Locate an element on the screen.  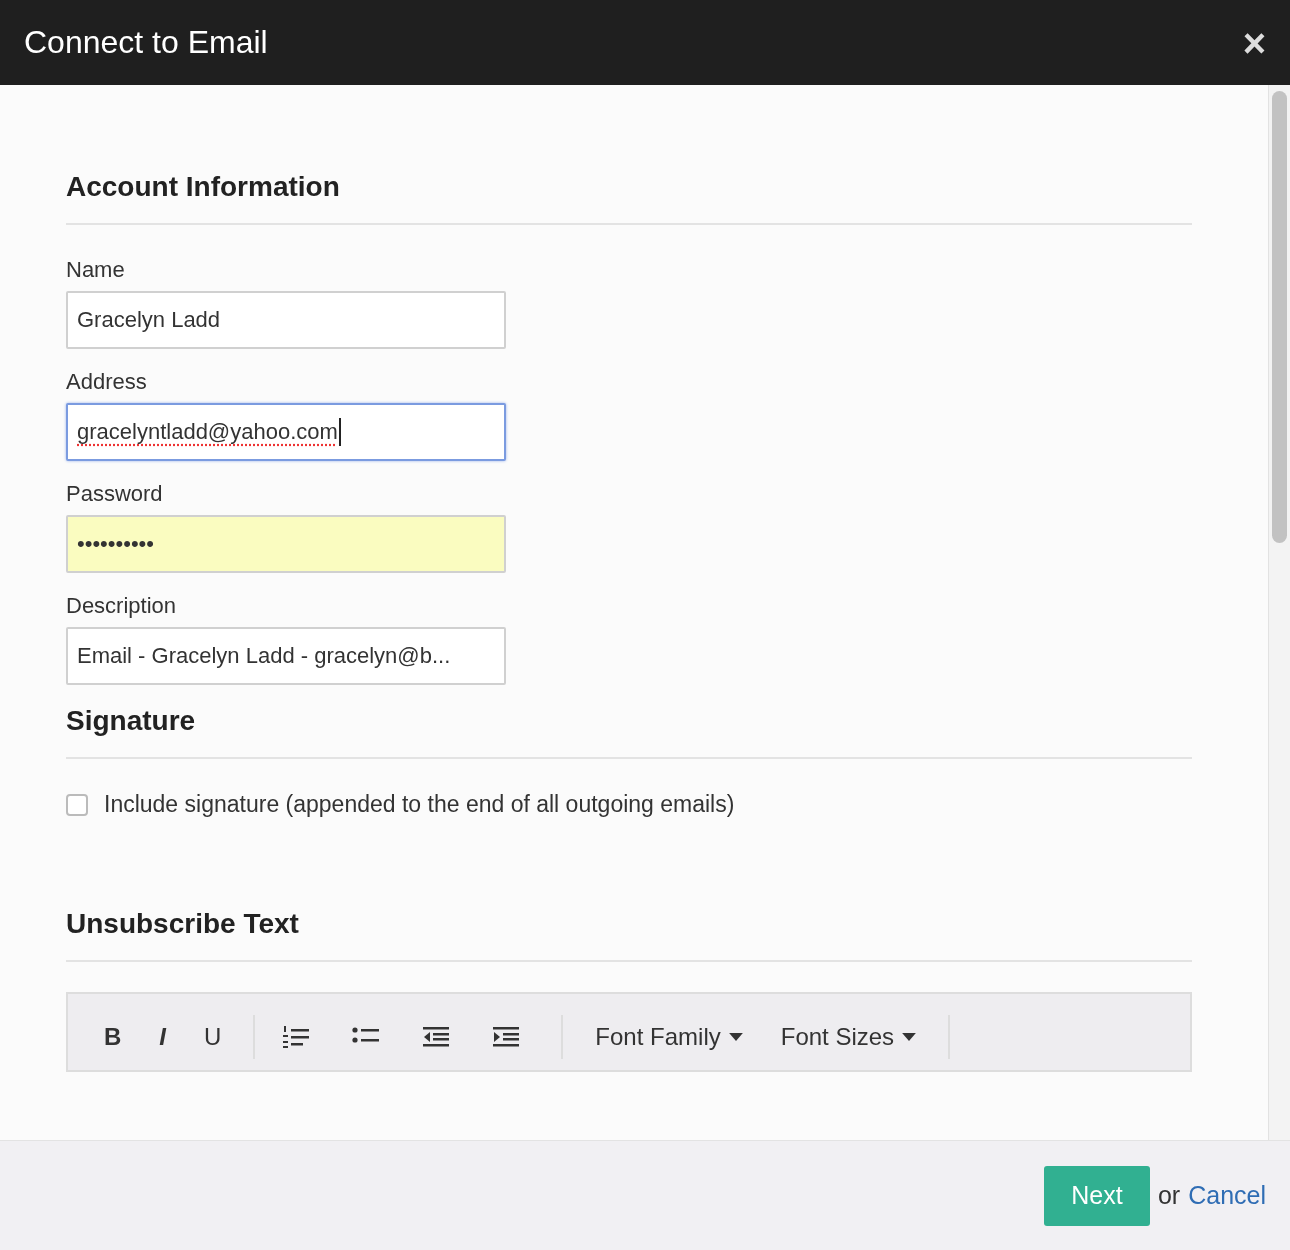
checkbox-label: Include signature (appended to the end of all outgoing emails) is located at coordinates (419, 804).